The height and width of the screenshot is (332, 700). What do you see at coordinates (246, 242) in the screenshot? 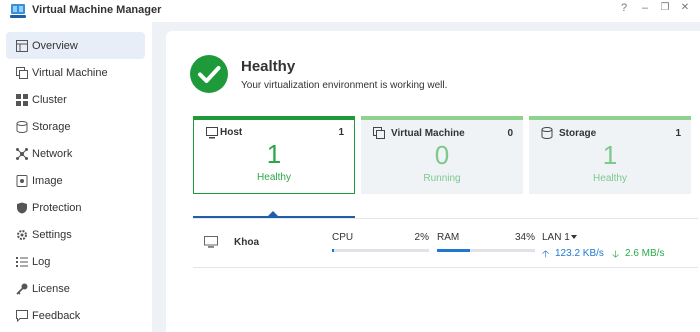
I see `host-name: Khoa` at bounding box center [246, 242].